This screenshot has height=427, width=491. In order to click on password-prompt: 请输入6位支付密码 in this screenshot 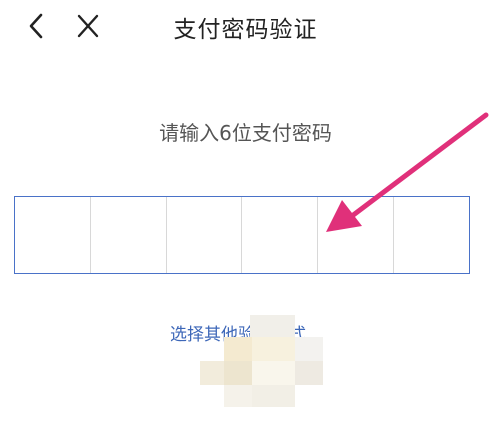, I will do `click(245, 133)`.